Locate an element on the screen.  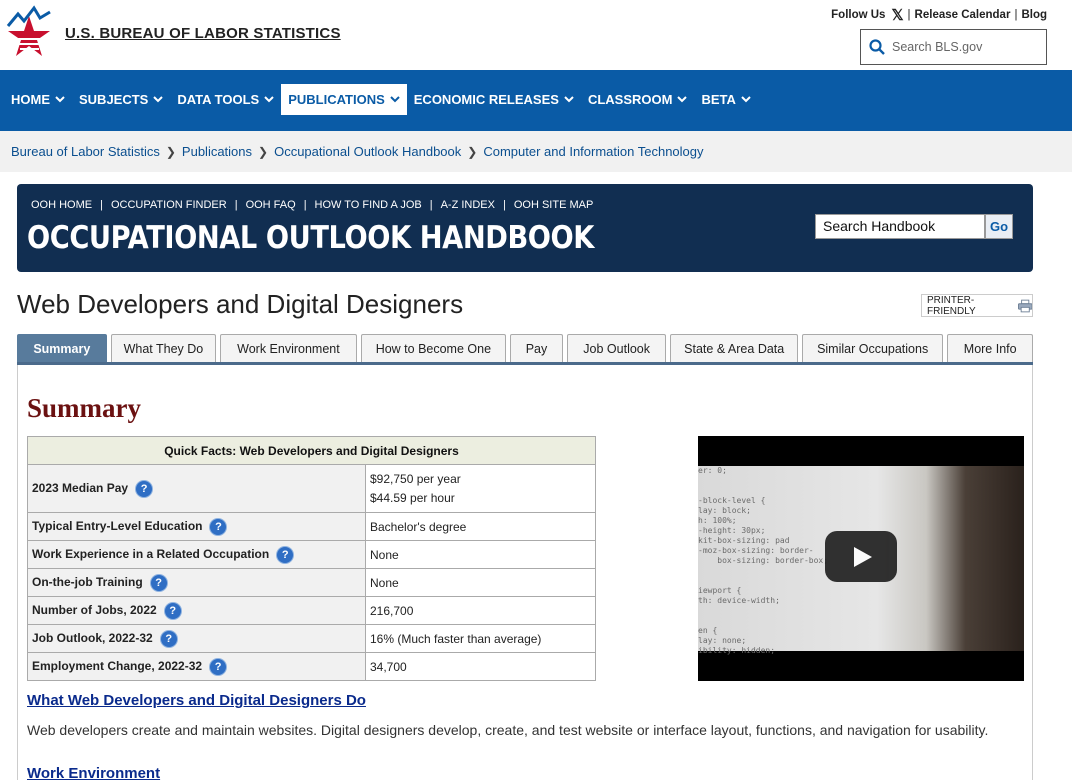
fact-value-hourly: $44.59 per hour is located at coordinates (412, 497).